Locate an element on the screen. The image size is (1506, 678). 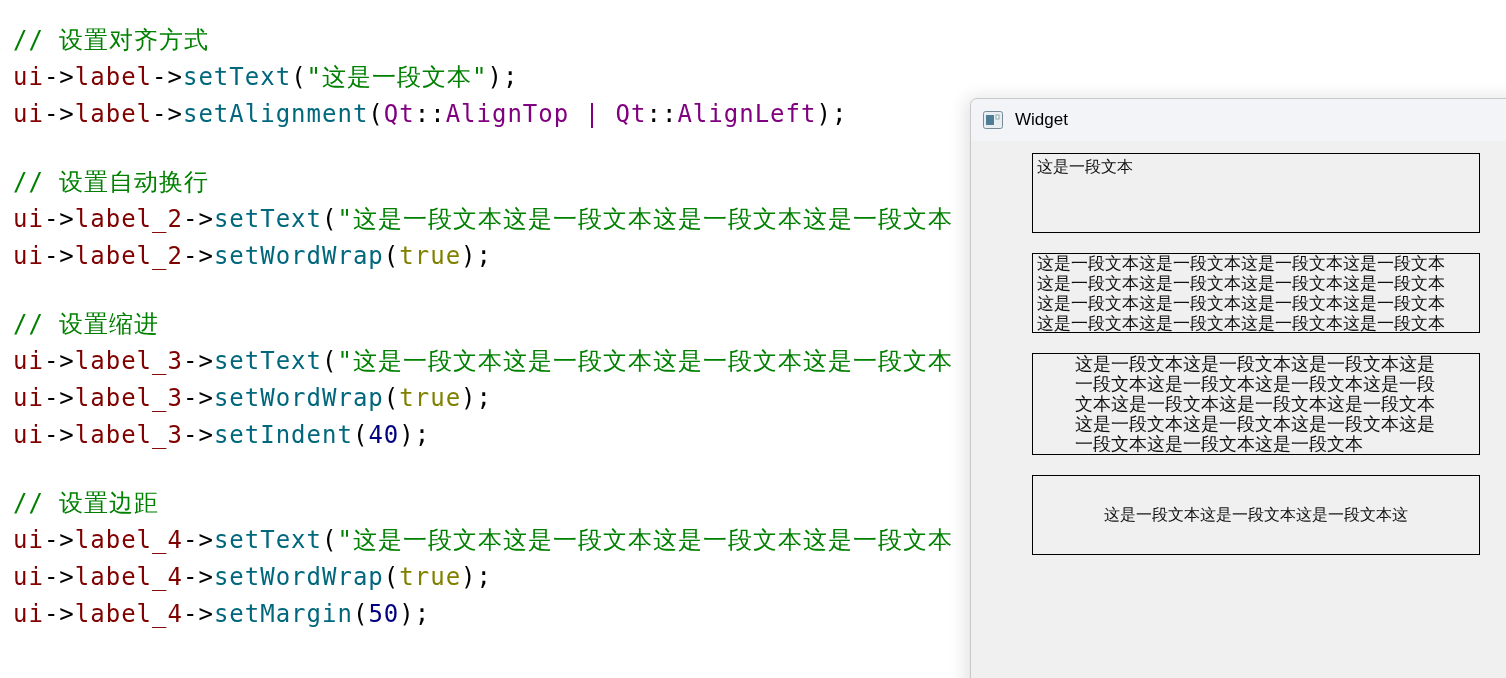
code-comment: // 设置边距 is located at coordinates (86, 503).